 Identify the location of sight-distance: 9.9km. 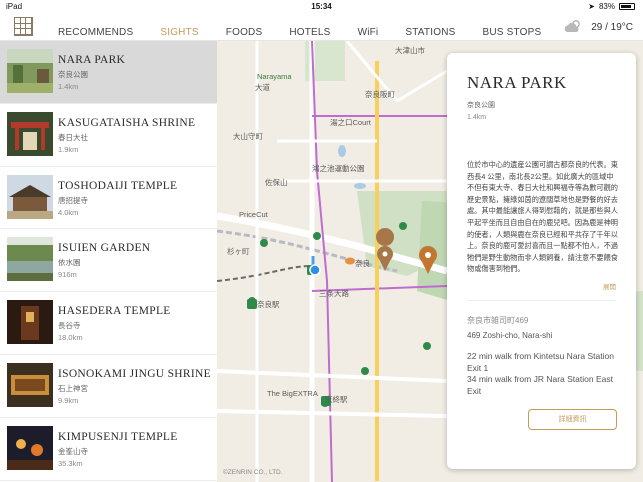
(68, 400).